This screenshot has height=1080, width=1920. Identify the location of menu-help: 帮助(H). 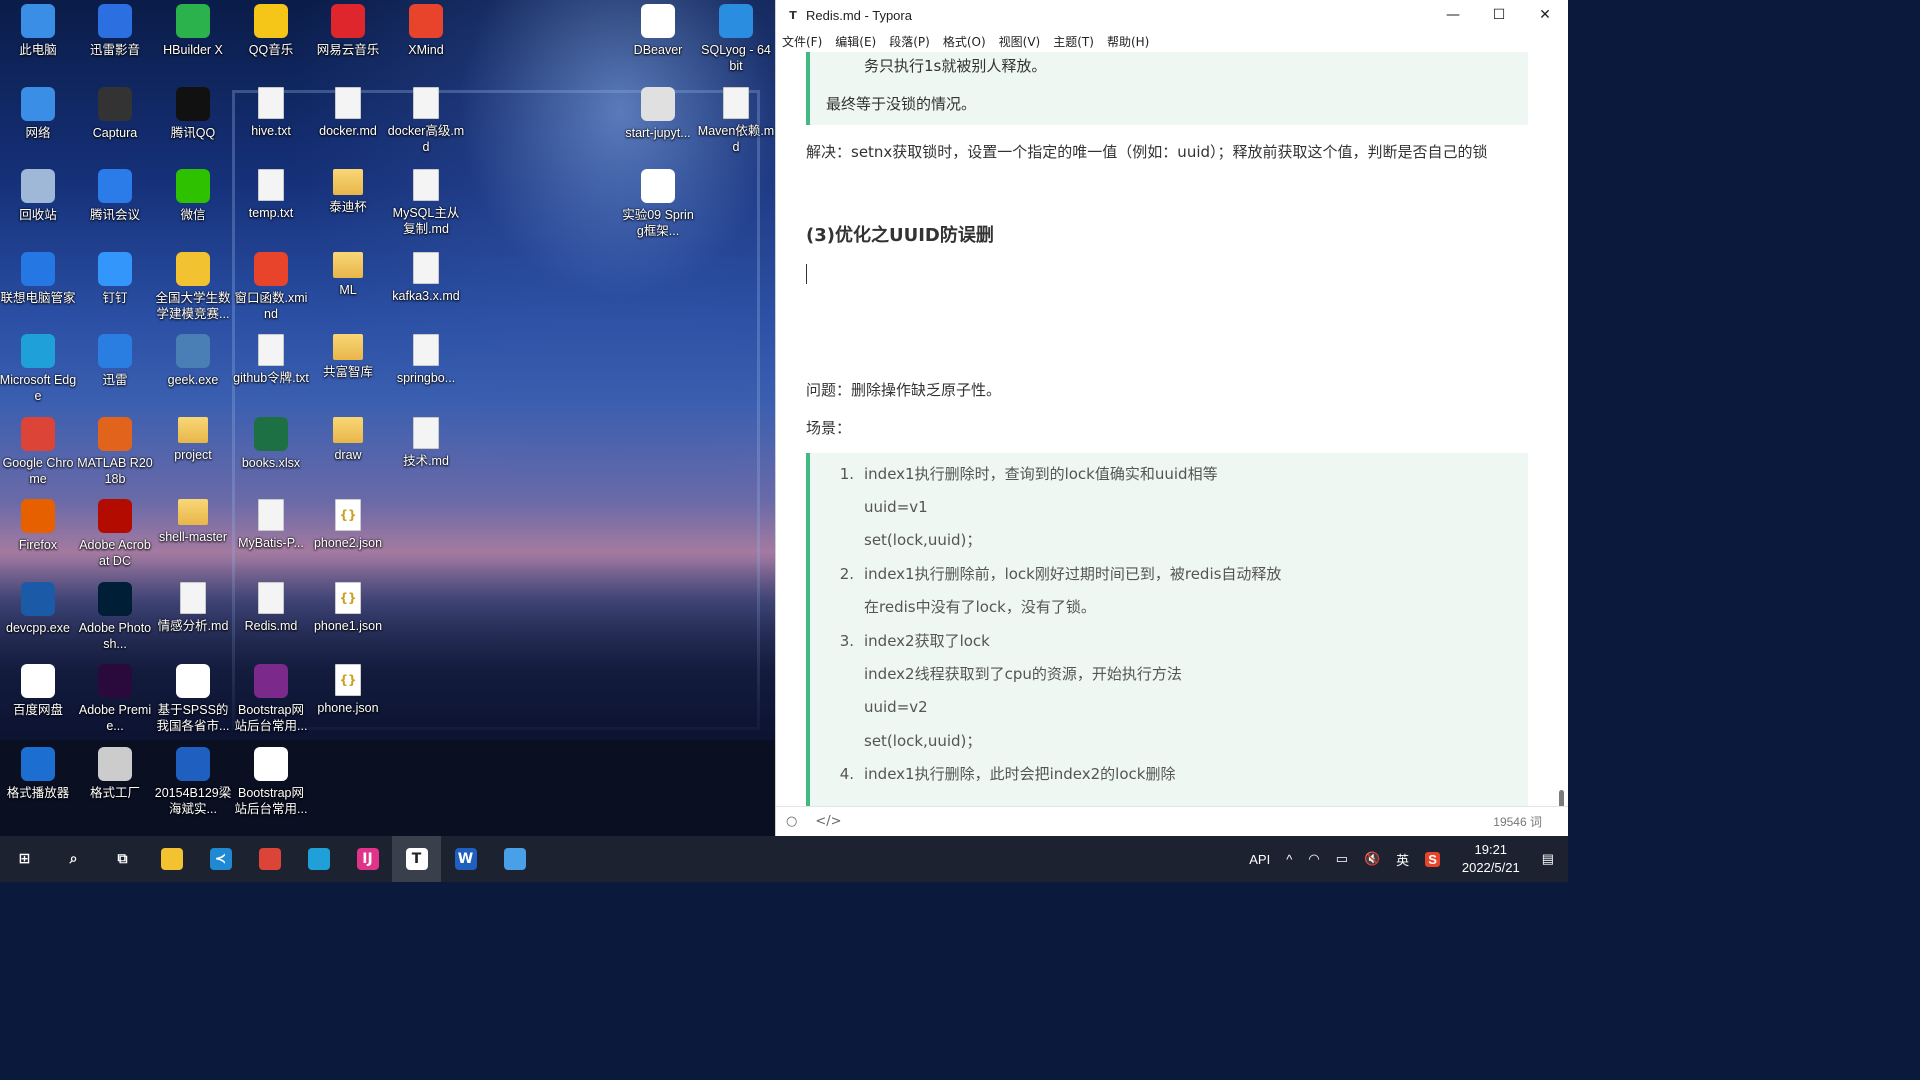
(1128, 41).